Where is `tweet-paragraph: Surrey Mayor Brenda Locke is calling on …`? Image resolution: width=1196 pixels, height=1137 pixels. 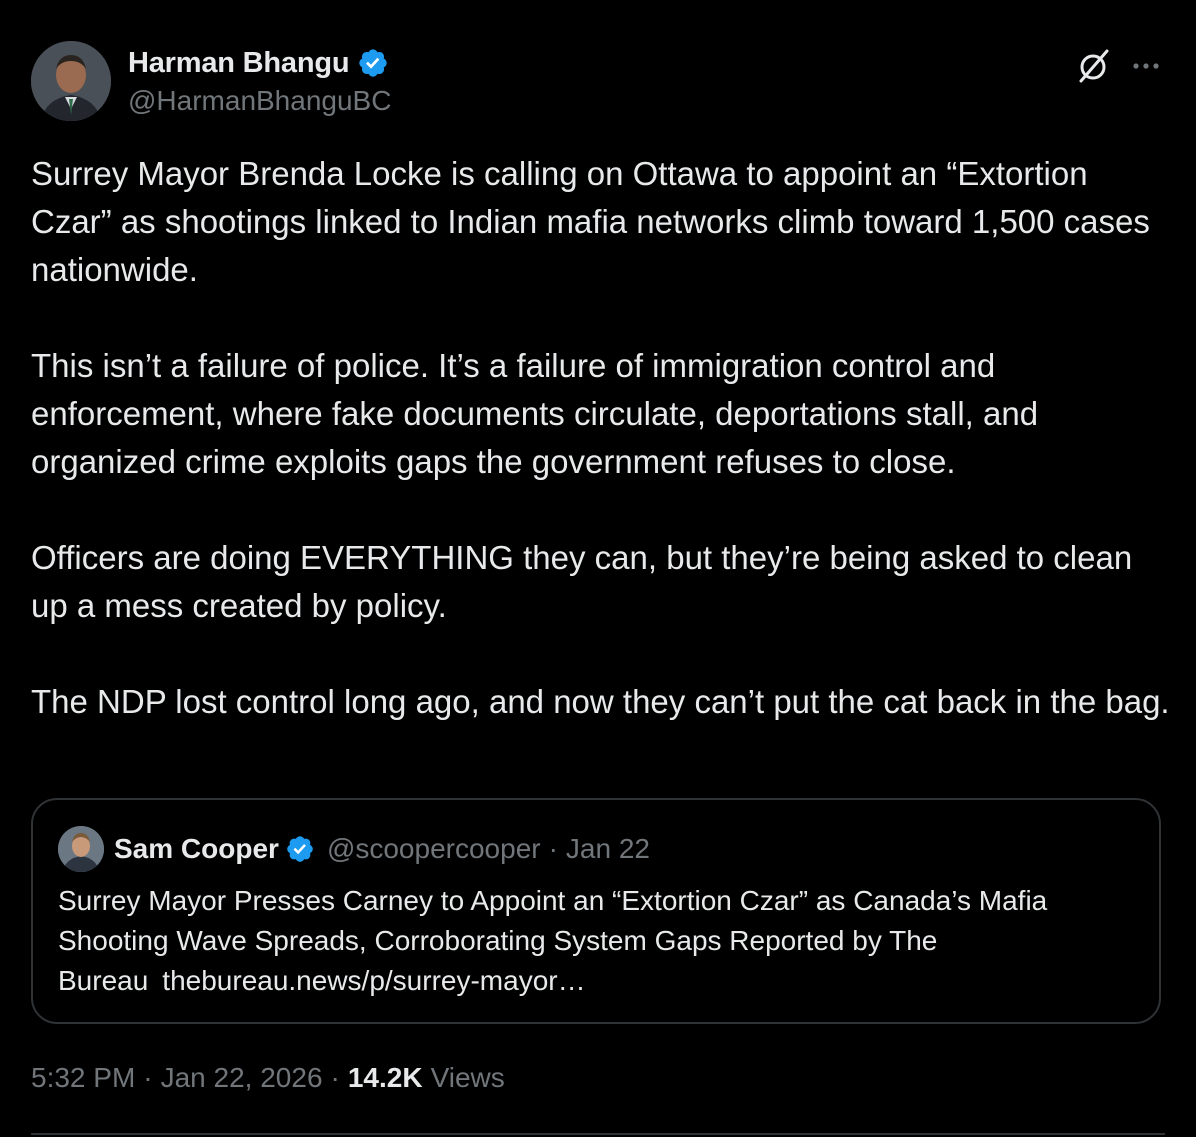
tweet-paragraph: Surrey Mayor Brenda Locke is calling on … is located at coordinates (590, 221).